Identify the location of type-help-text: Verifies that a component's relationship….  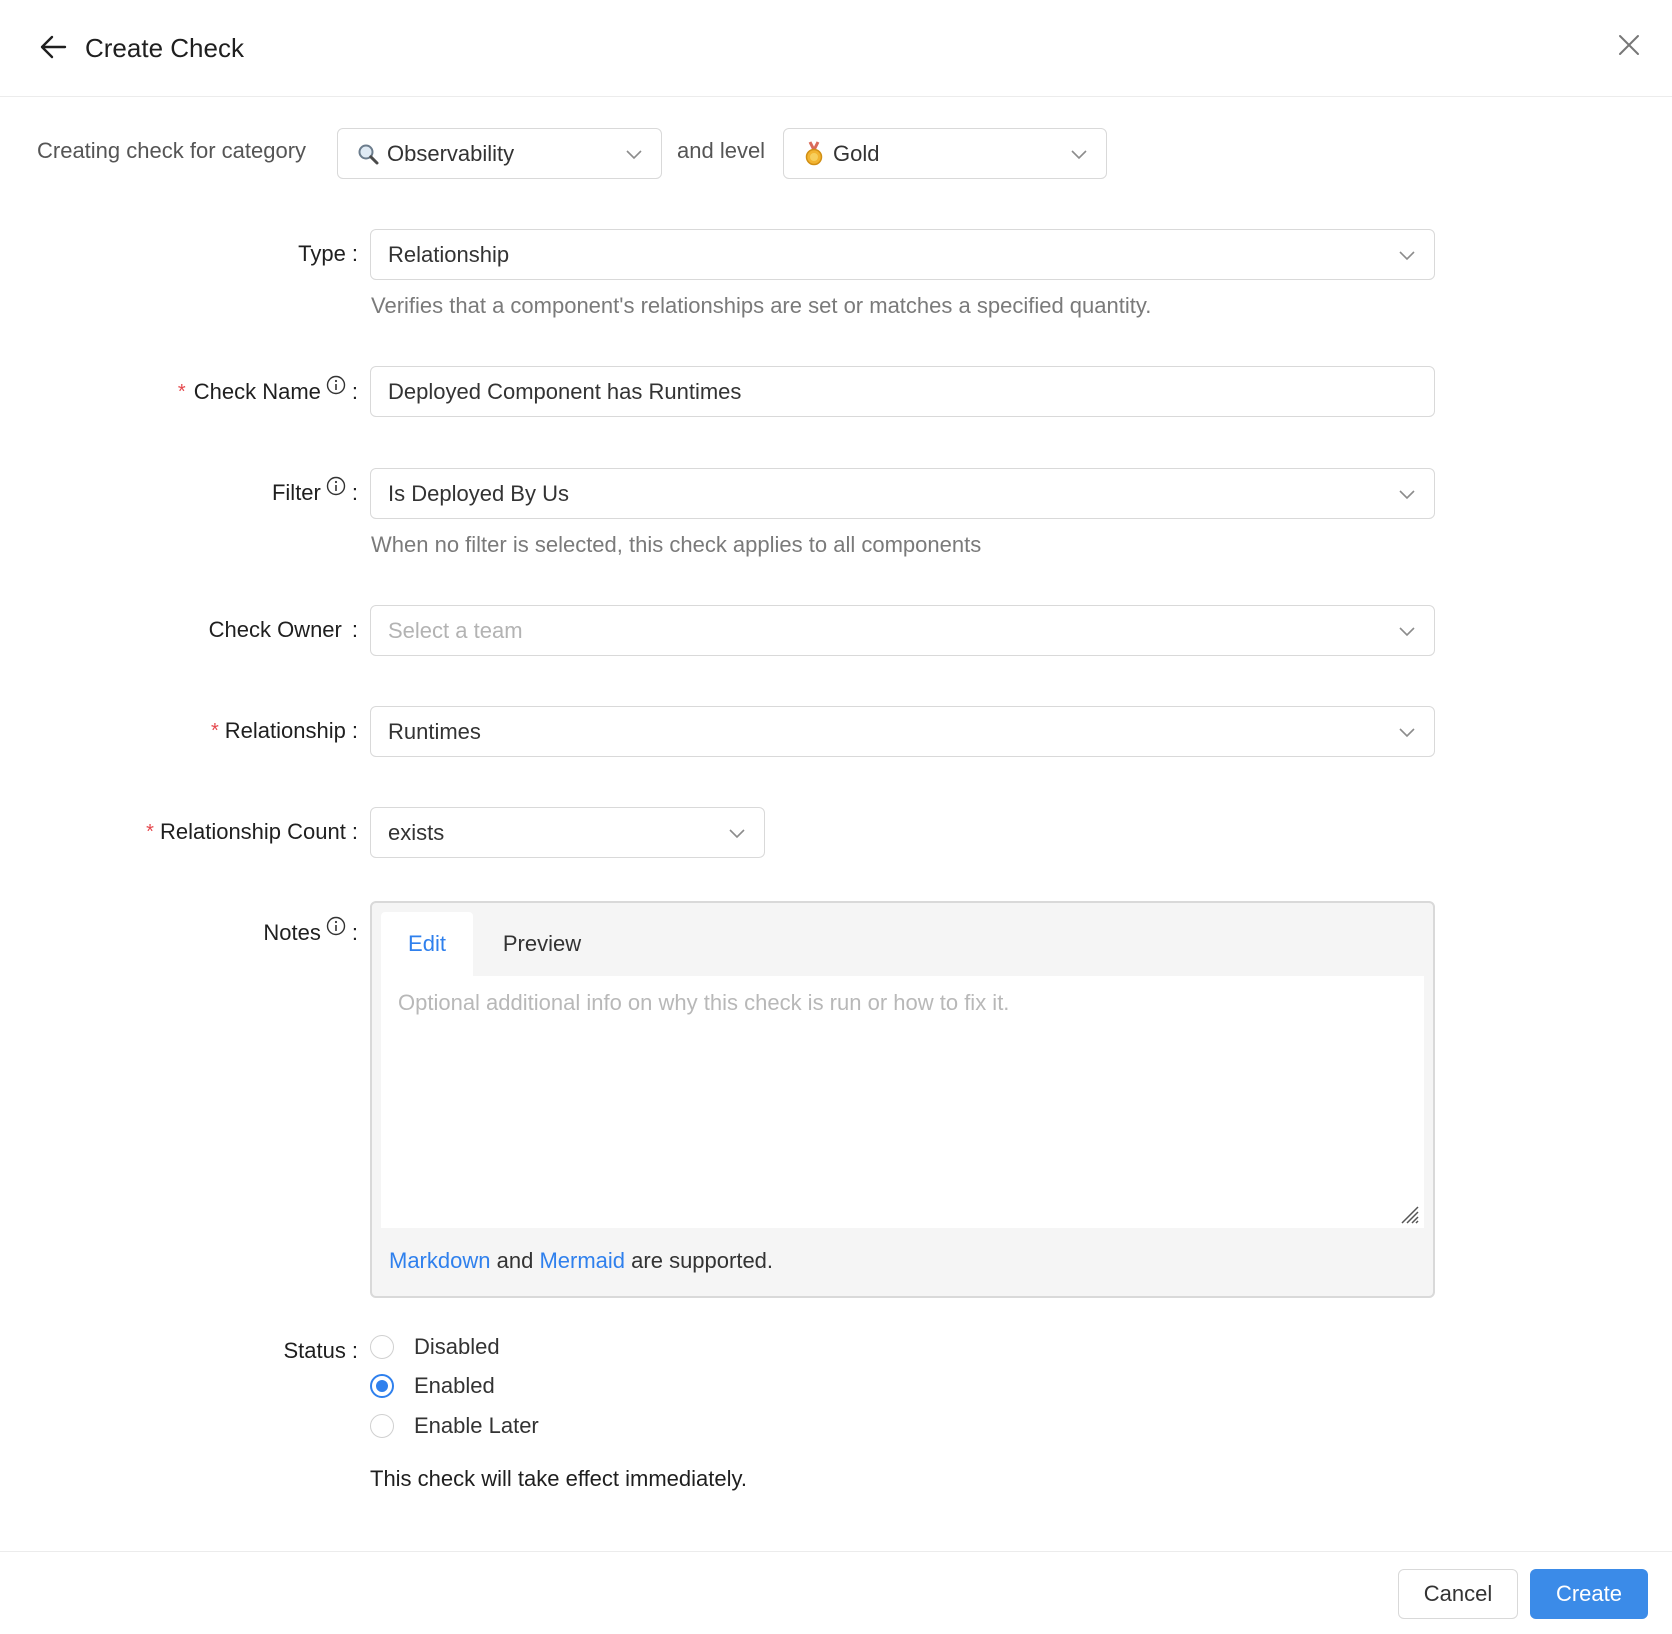
(761, 305).